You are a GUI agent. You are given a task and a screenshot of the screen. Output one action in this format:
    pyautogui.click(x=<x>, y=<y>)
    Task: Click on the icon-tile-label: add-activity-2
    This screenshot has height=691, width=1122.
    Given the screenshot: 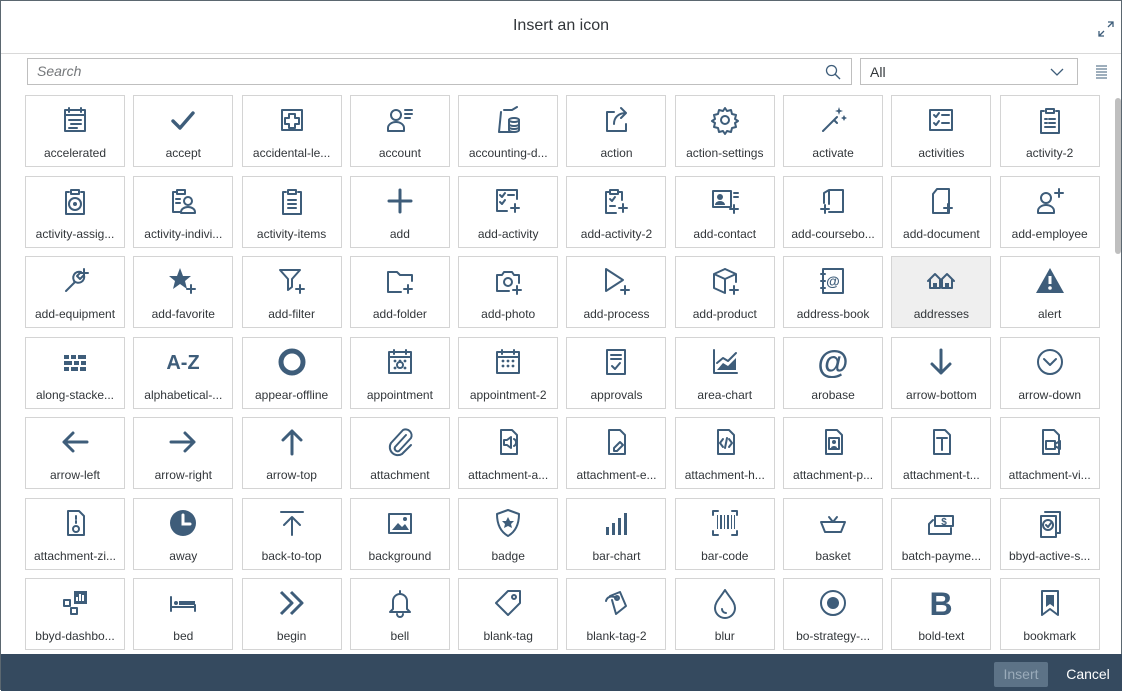 What is the action you would take?
    pyautogui.click(x=616, y=233)
    